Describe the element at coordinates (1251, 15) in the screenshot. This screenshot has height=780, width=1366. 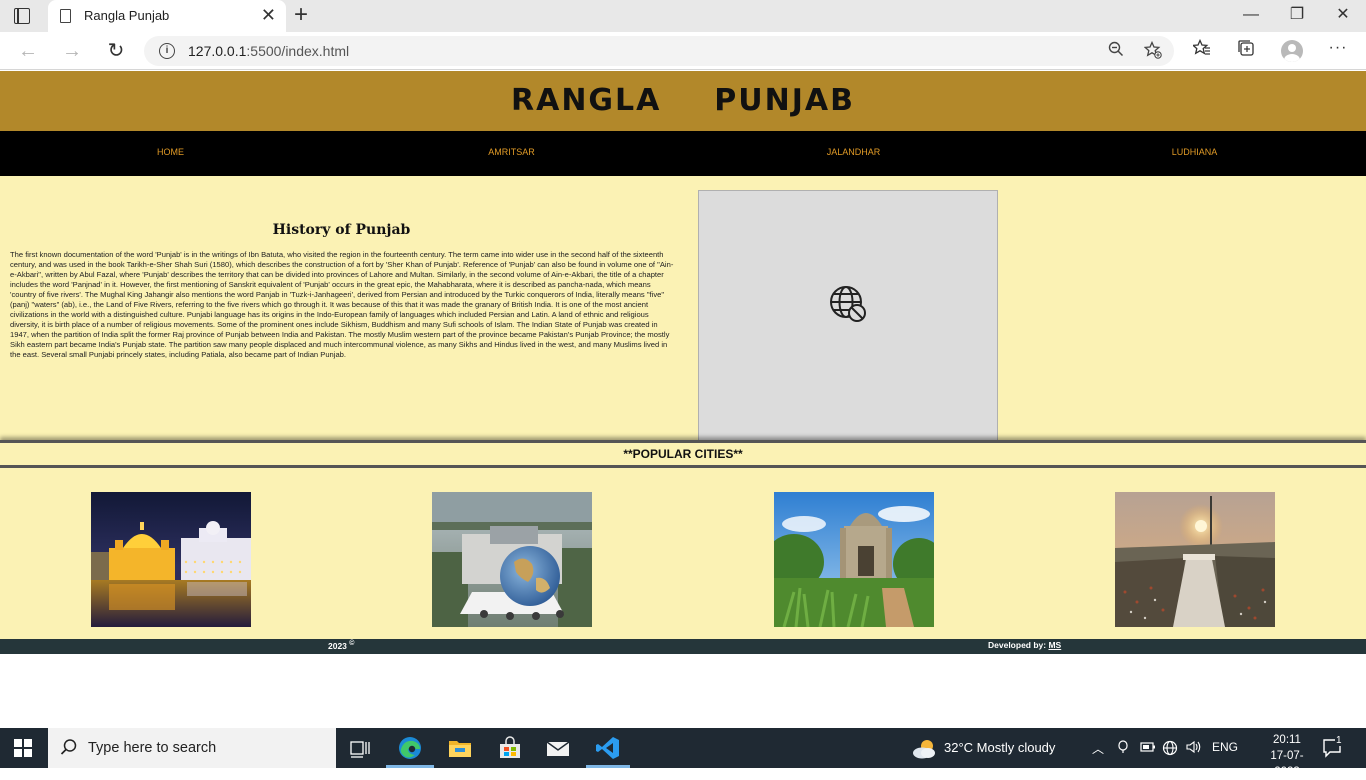
I see `minimize-icon: —` at that location.